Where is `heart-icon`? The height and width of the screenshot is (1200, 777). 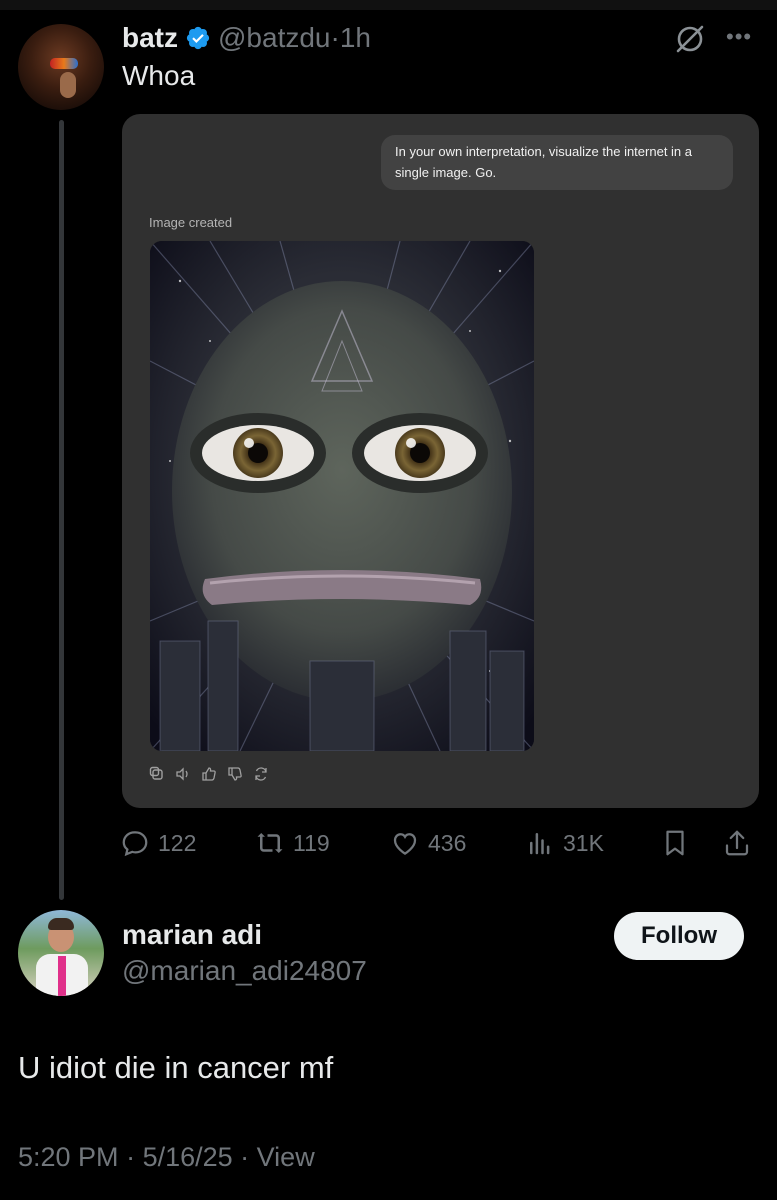 heart-icon is located at coordinates (405, 844).